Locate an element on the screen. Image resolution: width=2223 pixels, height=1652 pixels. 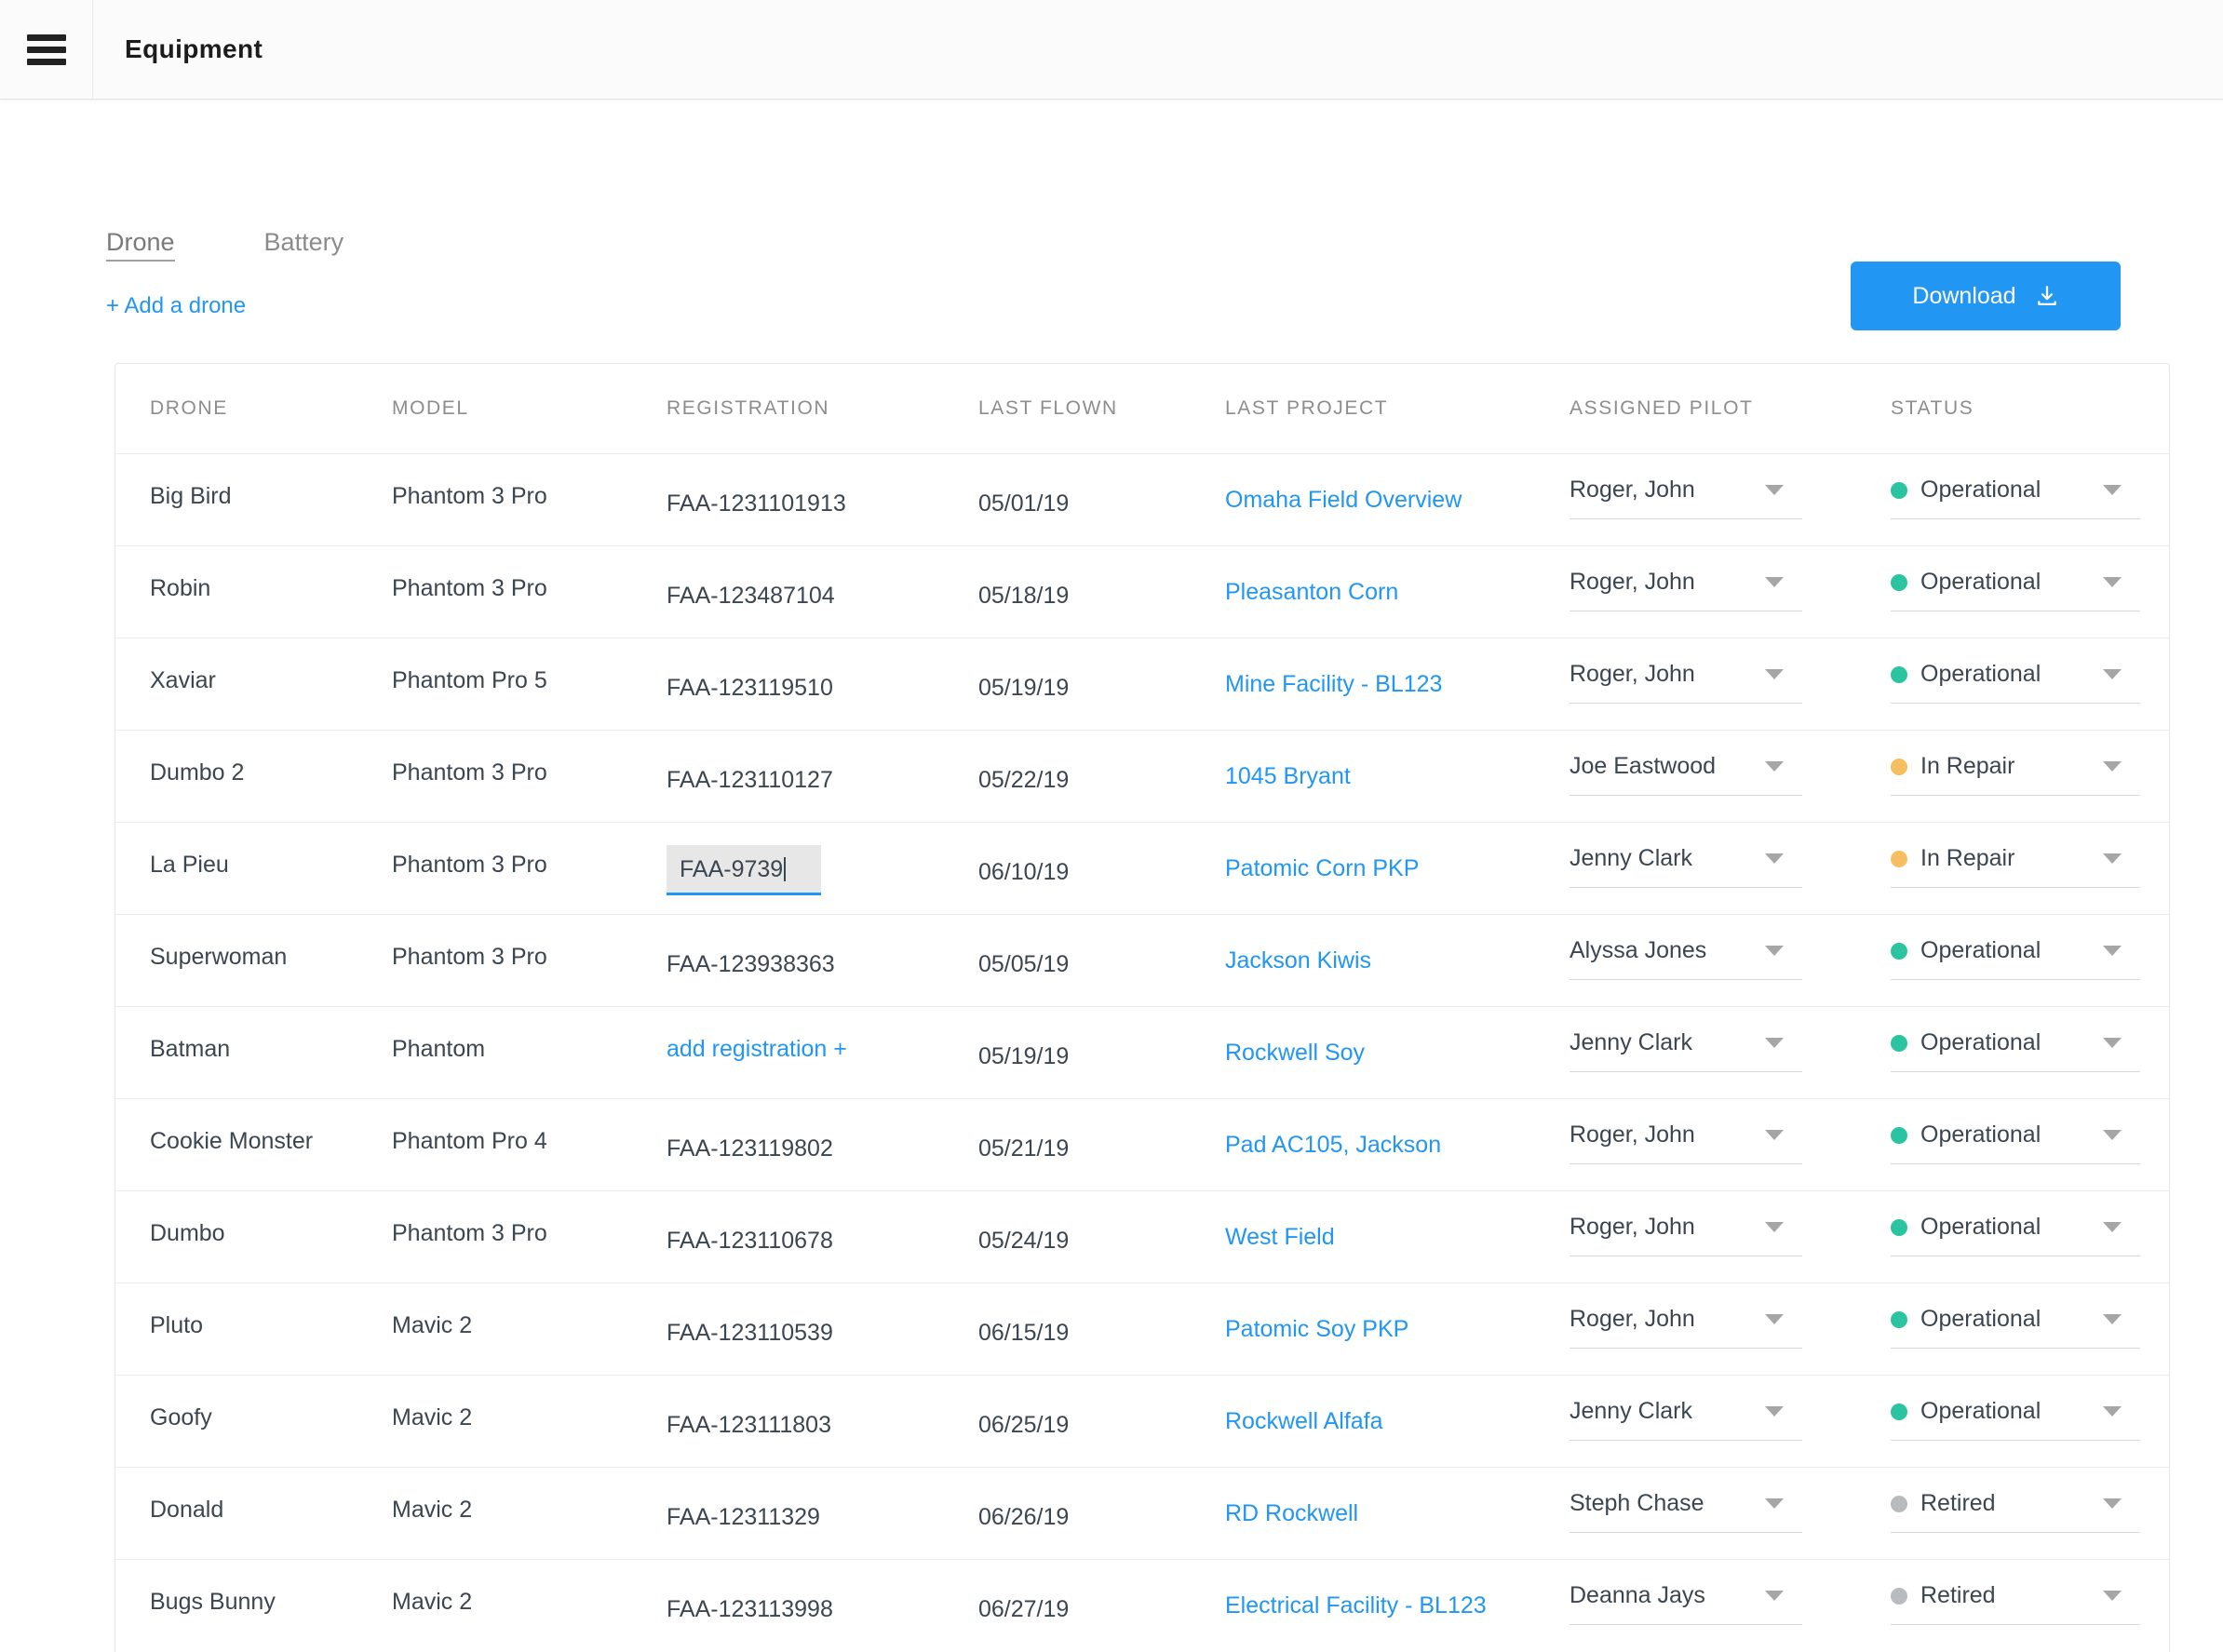
tab-drone: Drone is located at coordinates (140, 245).